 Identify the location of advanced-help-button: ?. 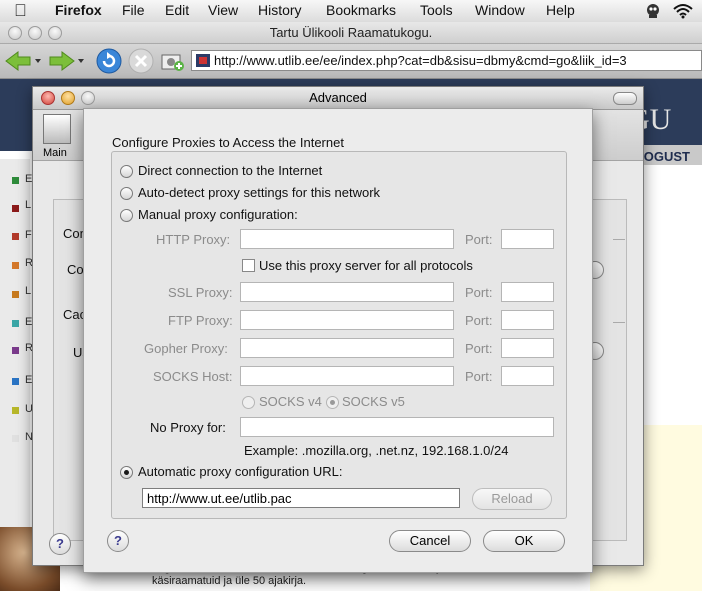
(60, 544).